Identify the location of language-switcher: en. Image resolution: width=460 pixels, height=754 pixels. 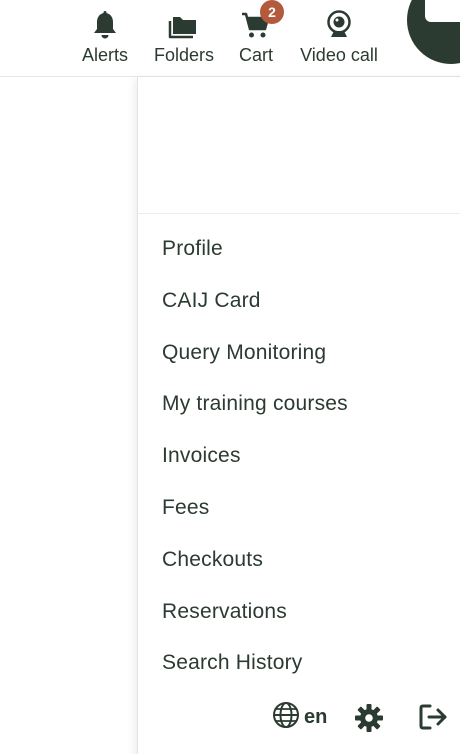
(300, 717).